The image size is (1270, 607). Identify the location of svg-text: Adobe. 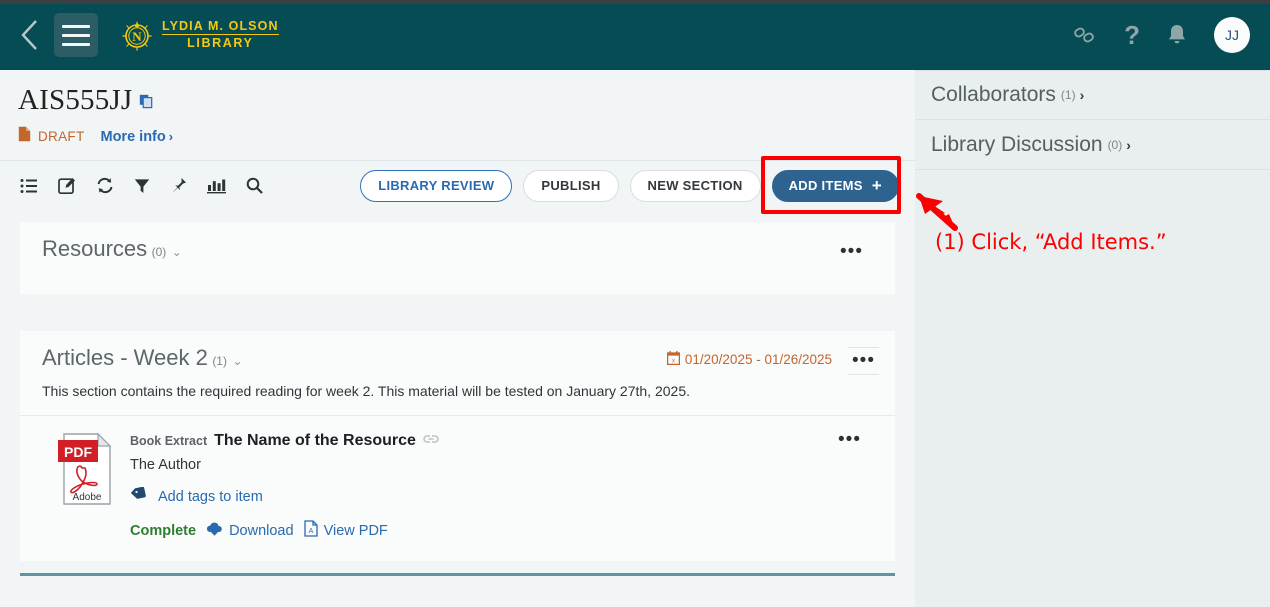
(87, 497).